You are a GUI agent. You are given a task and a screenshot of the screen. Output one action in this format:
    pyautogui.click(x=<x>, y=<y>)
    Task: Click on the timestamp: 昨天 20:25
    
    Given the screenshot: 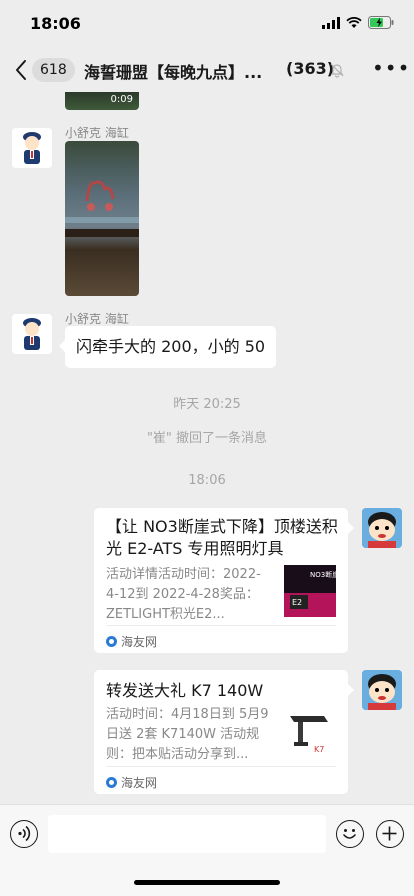 What is the action you would take?
    pyautogui.click(x=207, y=404)
    